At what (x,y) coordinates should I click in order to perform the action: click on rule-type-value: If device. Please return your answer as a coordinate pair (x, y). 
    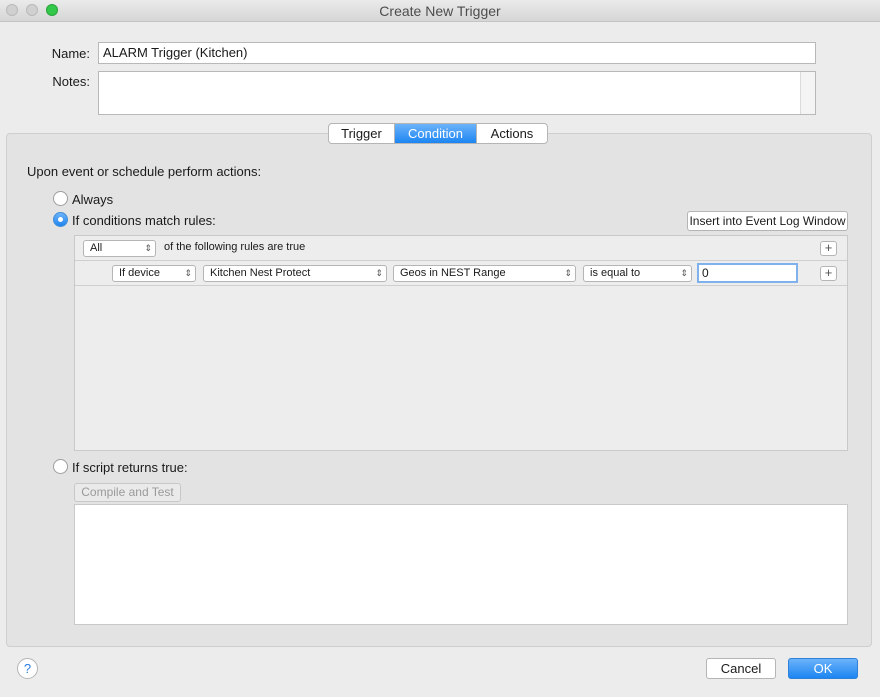
    Looking at the image, I should click on (139, 273).